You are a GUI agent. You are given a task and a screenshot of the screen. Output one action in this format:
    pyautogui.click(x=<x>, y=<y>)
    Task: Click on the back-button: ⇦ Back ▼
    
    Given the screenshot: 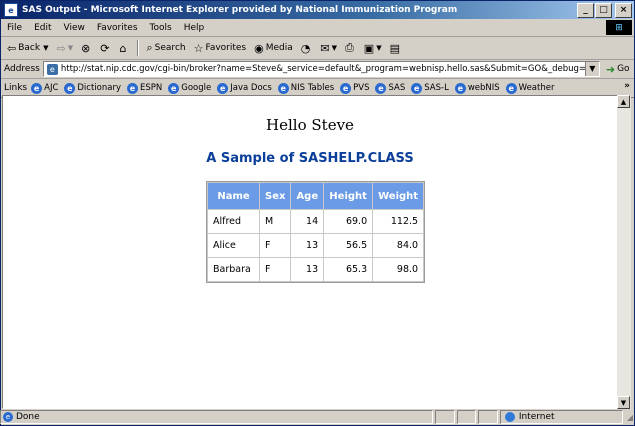 What is the action you would take?
    pyautogui.click(x=27, y=48)
    